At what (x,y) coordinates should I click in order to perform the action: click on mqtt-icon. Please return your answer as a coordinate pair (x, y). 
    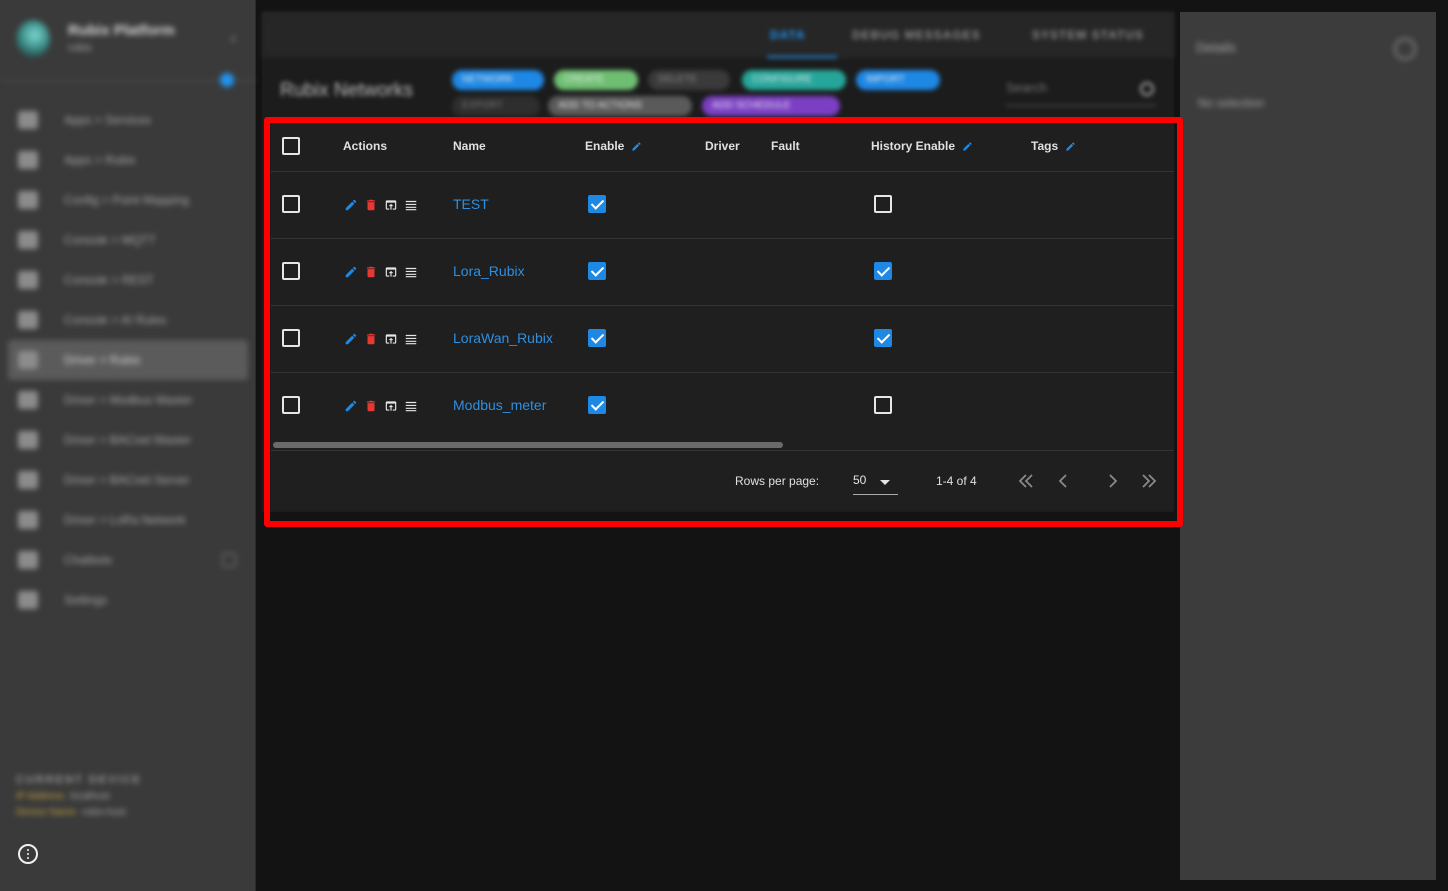
    Looking at the image, I should click on (28, 240).